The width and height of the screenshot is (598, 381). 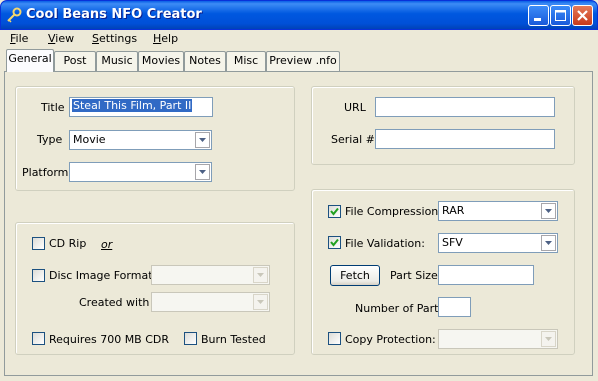 I want to click on copy-protection-label: Copy Protection:, so click(x=390, y=339).